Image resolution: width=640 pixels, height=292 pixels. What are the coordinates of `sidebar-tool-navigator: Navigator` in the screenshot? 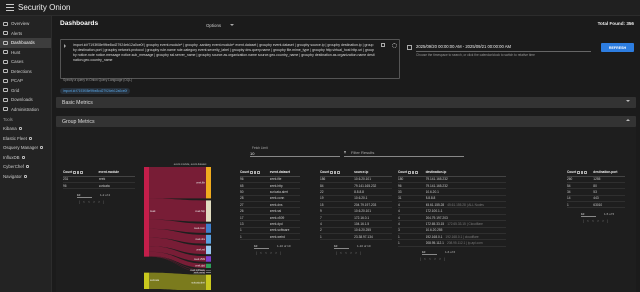 It's located at (25, 177).